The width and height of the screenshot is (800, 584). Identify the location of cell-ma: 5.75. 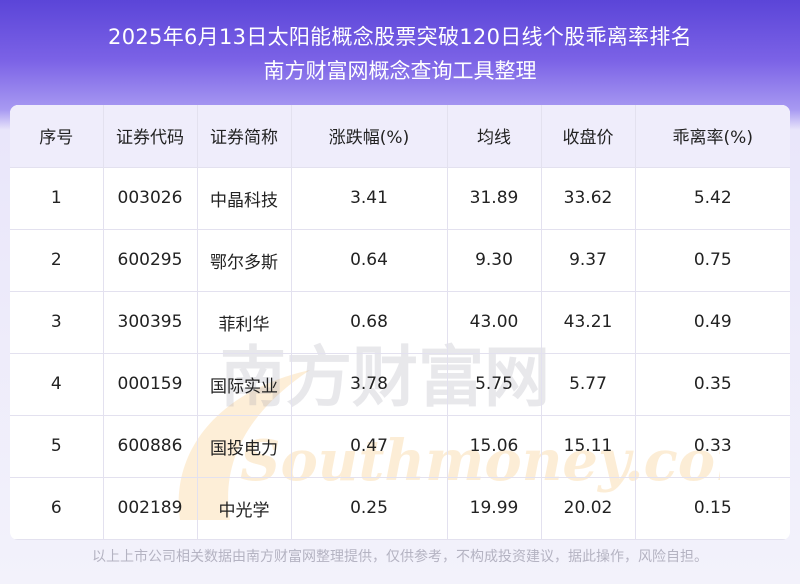
(494, 384).